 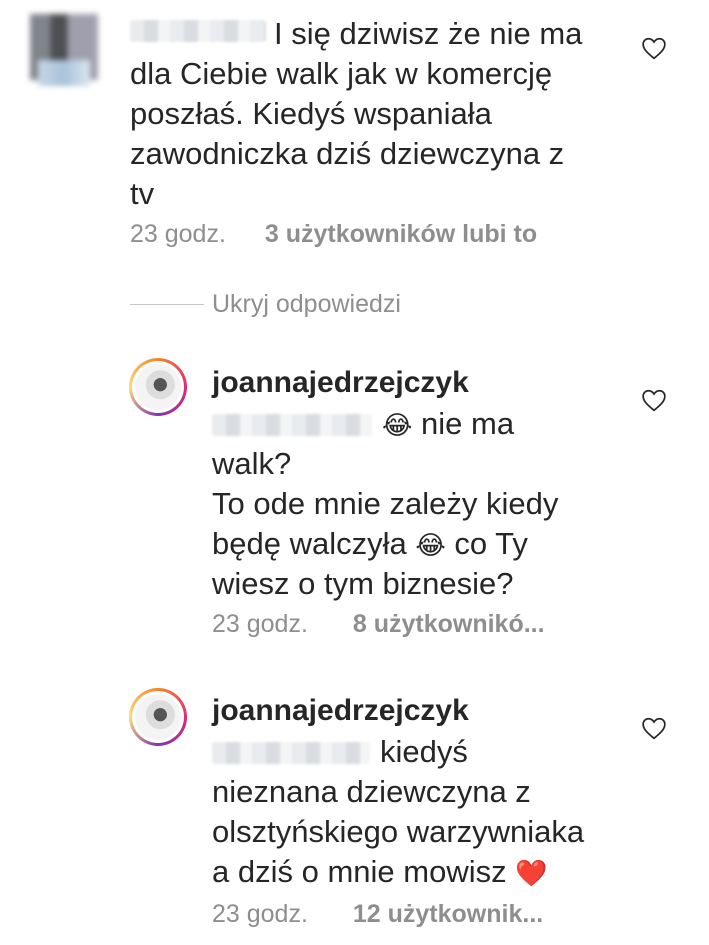 I want to click on reply-text-c-line: będę walczyła 😂 co Ty, so click(x=370, y=544).